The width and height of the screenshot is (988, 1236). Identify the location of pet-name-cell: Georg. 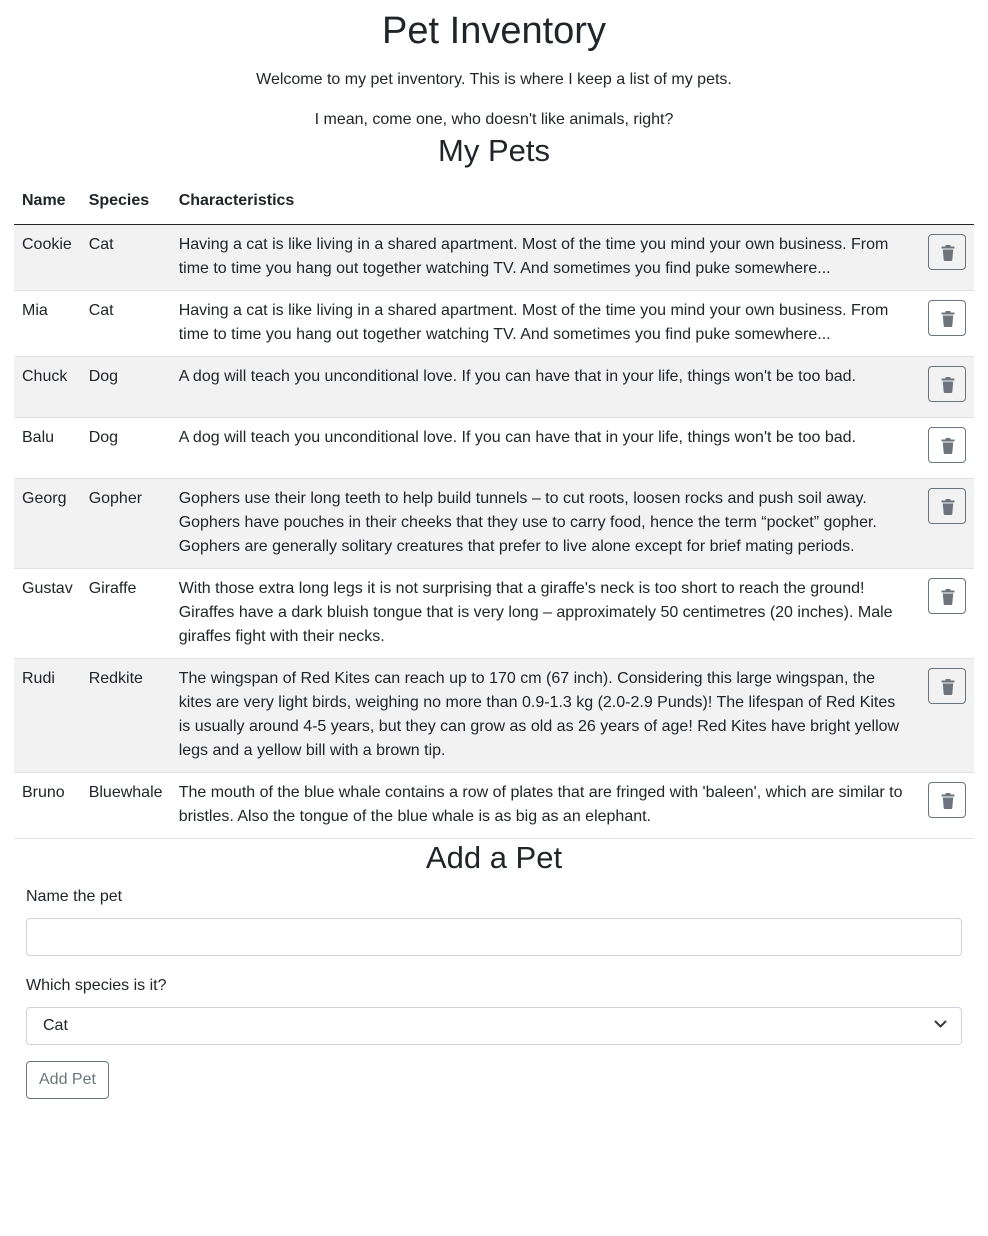
(47, 523).